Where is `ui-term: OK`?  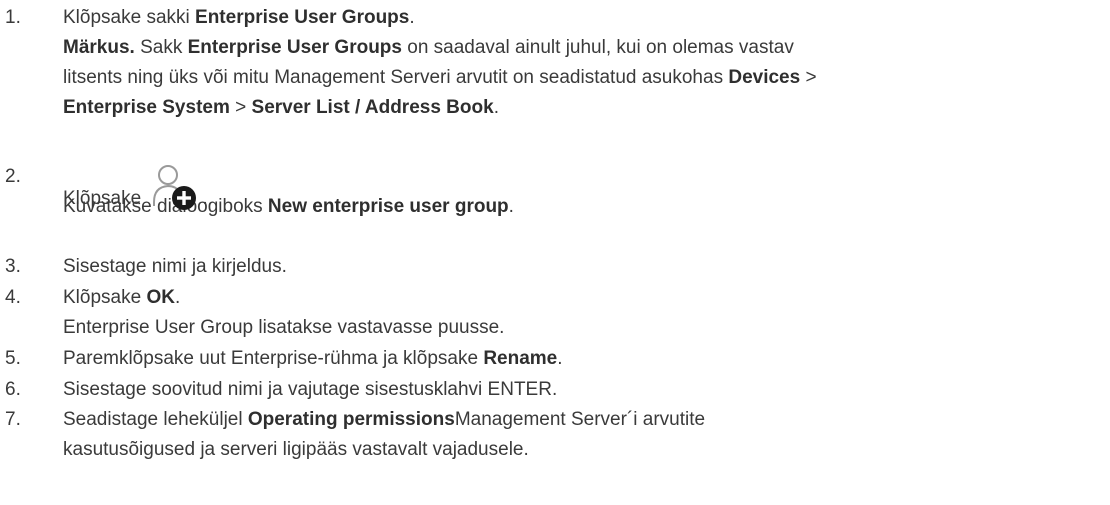 ui-term: OK is located at coordinates (160, 297).